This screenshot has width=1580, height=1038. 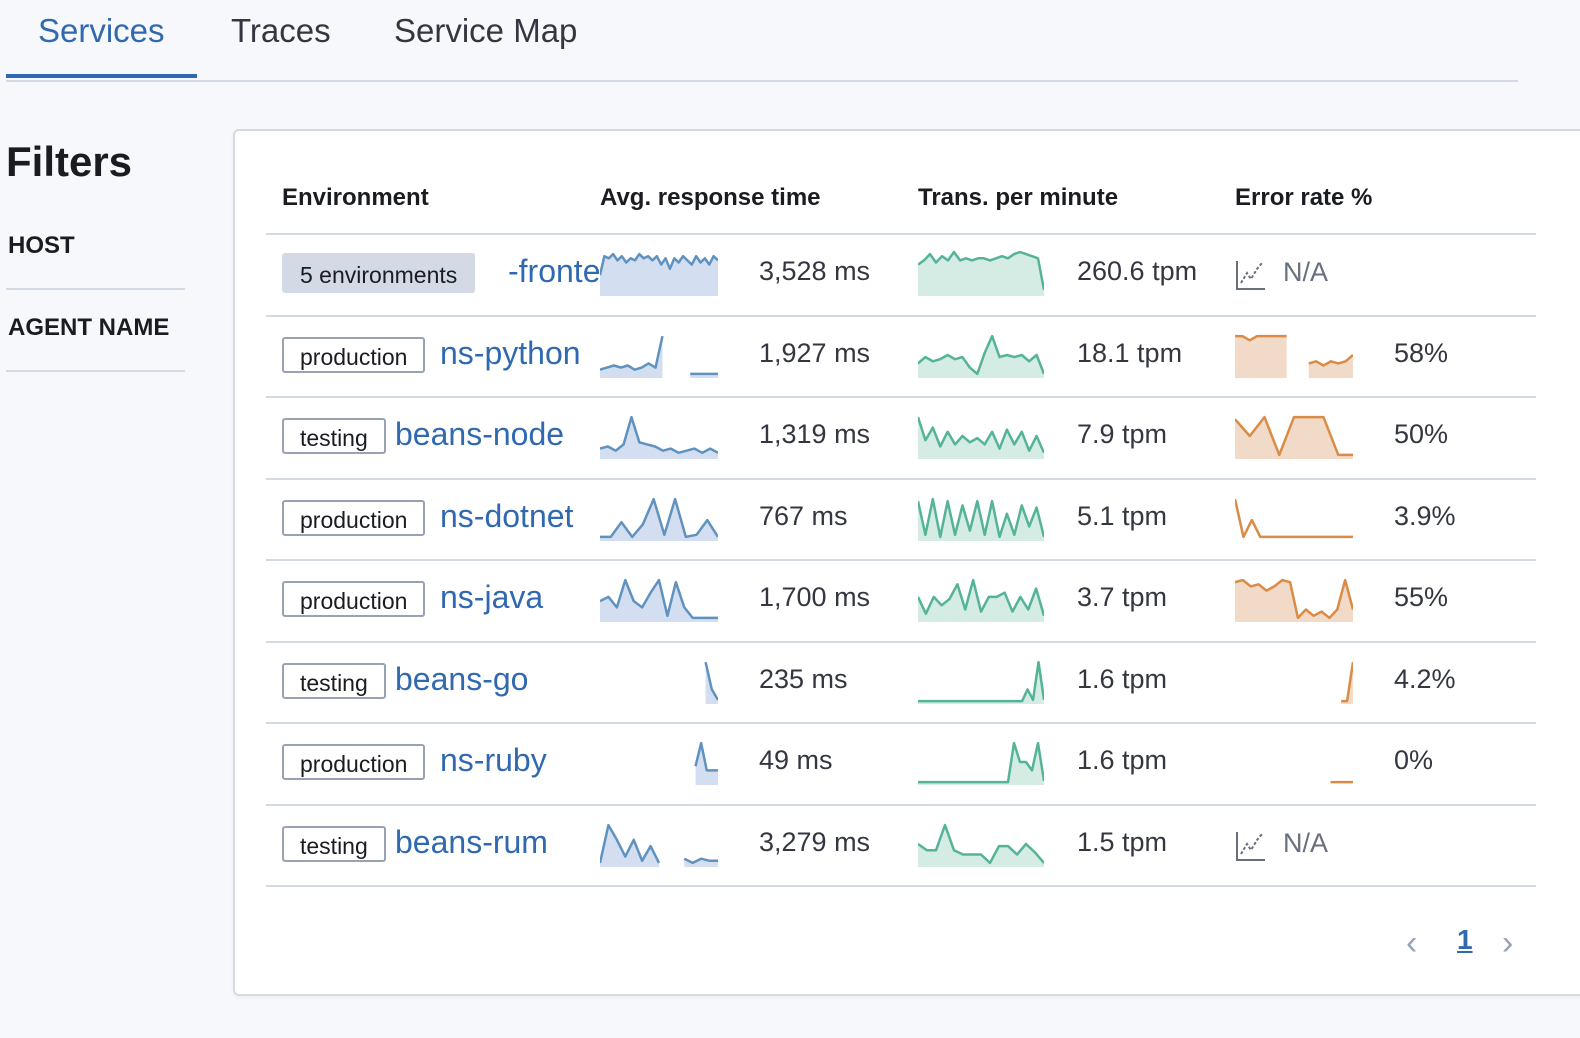 I want to click on filters-title: Filters, so click(x=69, y=161).